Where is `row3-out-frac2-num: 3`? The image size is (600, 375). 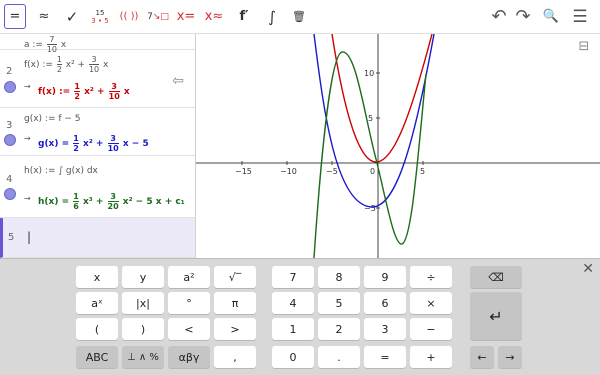 row3-out-frac2-num: 3 is located at coordinates (113, 138).